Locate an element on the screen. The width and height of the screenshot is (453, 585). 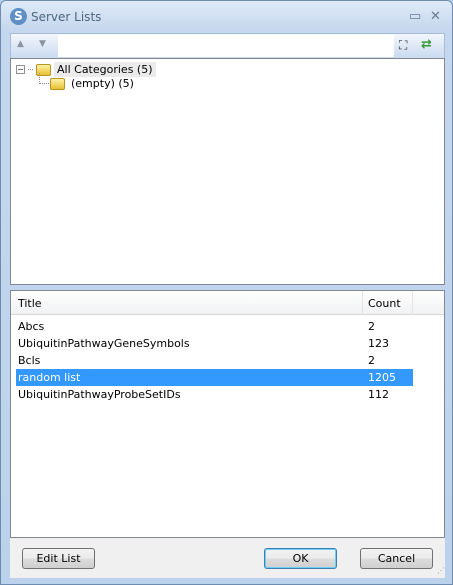
tree-node-empty: (empty) (5) is located at coordinates (92, 83).